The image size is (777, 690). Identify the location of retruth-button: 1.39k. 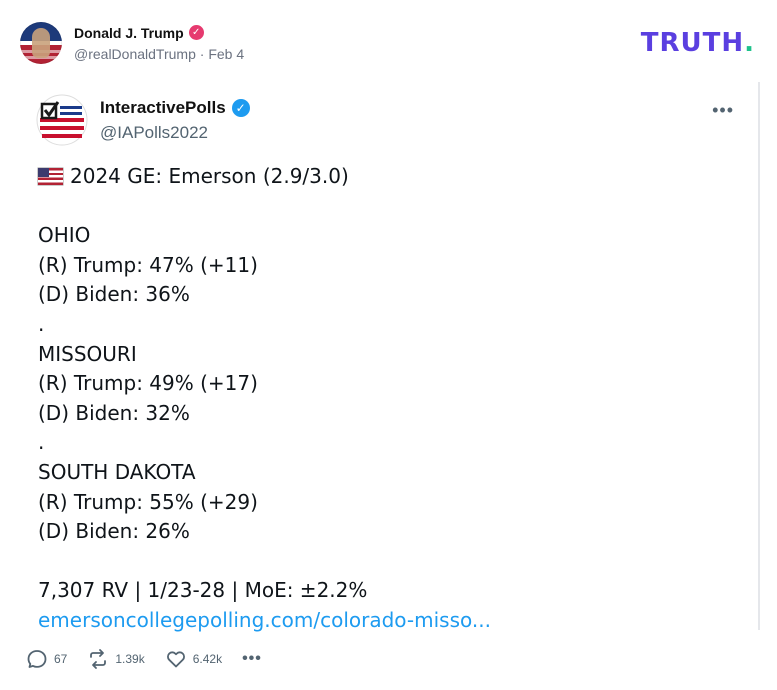
(116, 659).